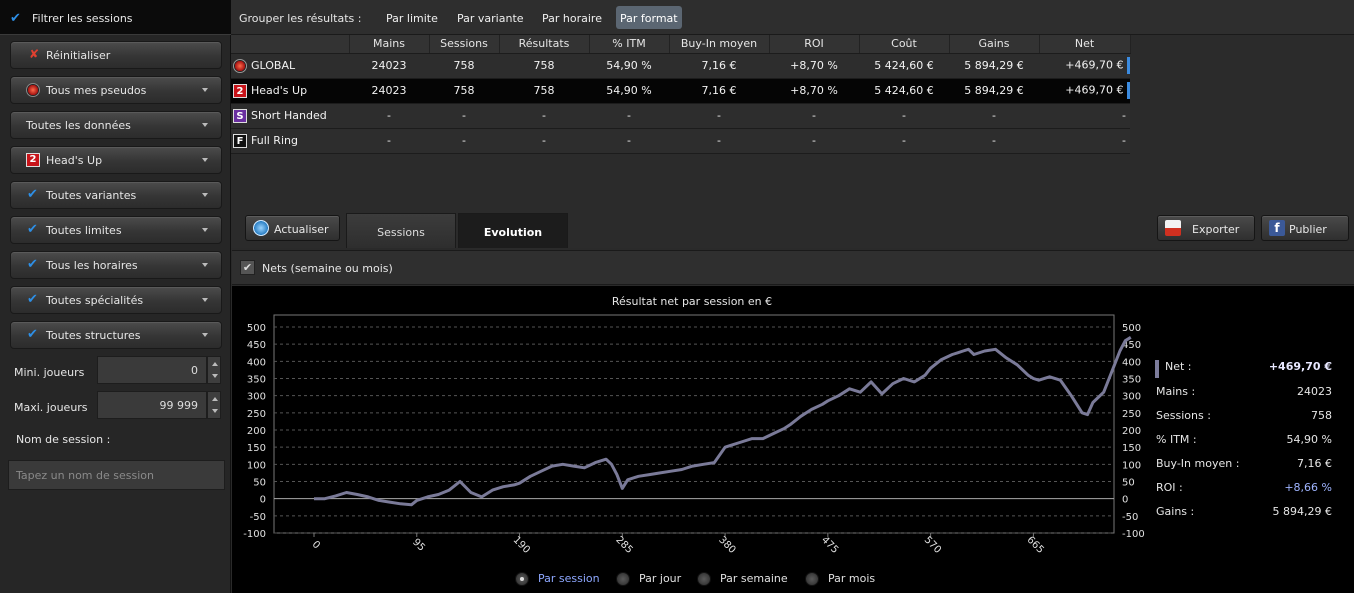 The image size is (1354, 593). What do you see at coordinates (490, 17) in the screenshot?
I see `group-by-variant-tab: Par variante` at bounding box center [490, 17].